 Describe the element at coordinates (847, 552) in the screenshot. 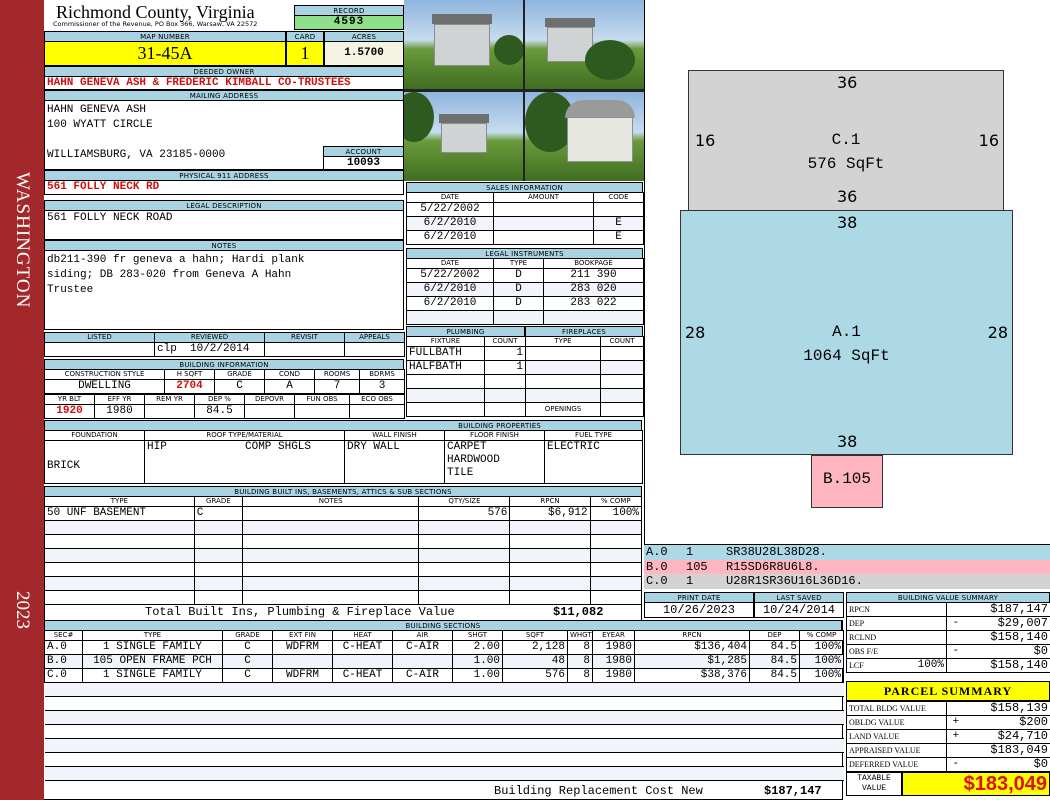

I see `sketch-legend-row: A.0 1 SR38U28L38D28.` at that location.